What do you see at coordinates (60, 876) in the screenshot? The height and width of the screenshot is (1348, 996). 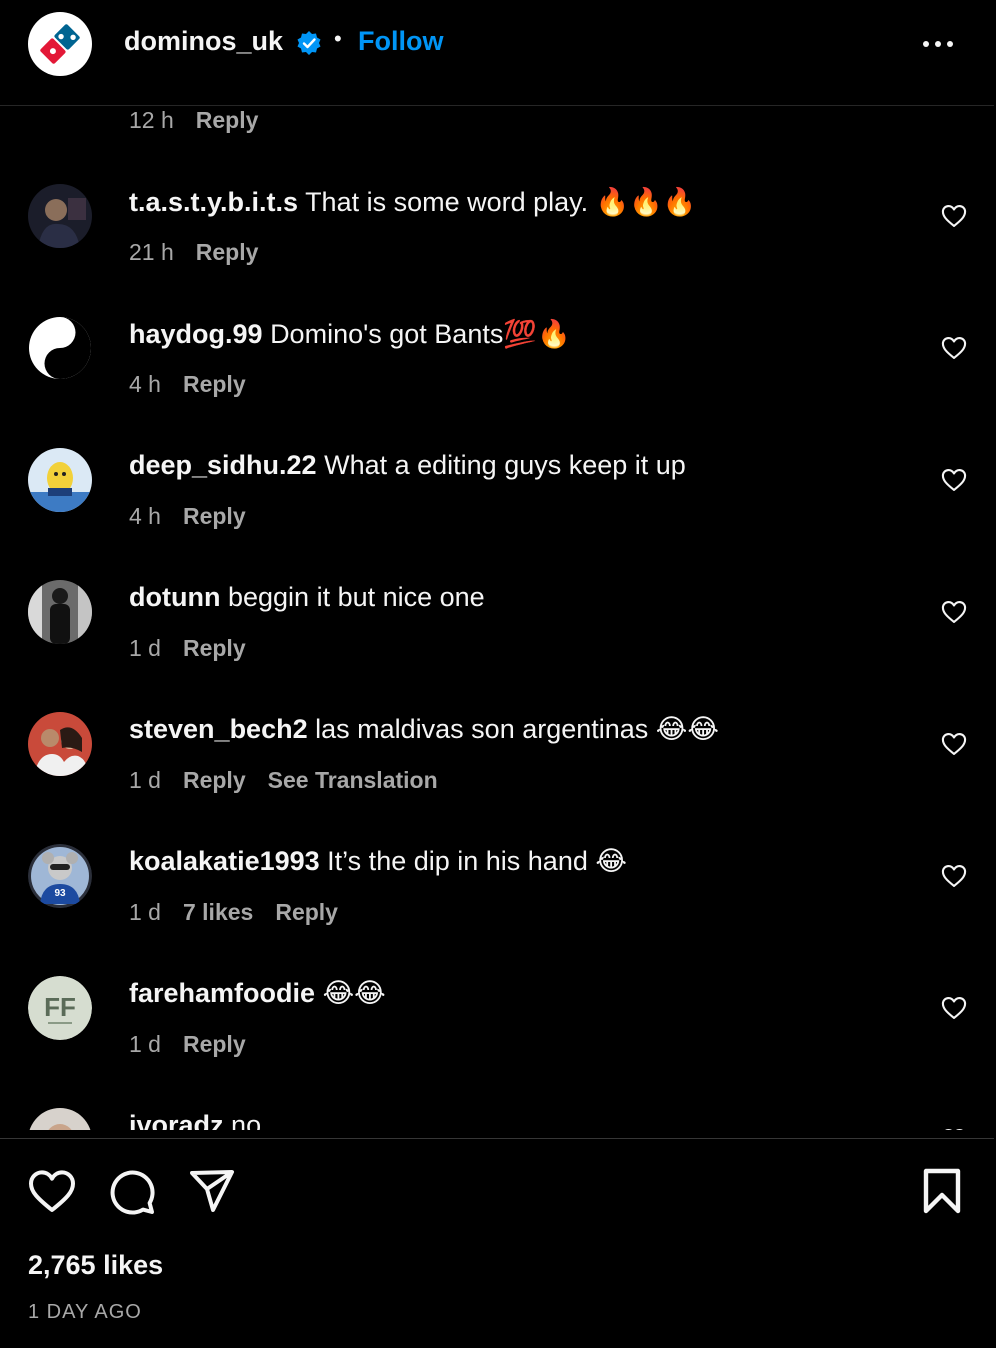 I see `avatar: 93` at bounding box center [60, 876].